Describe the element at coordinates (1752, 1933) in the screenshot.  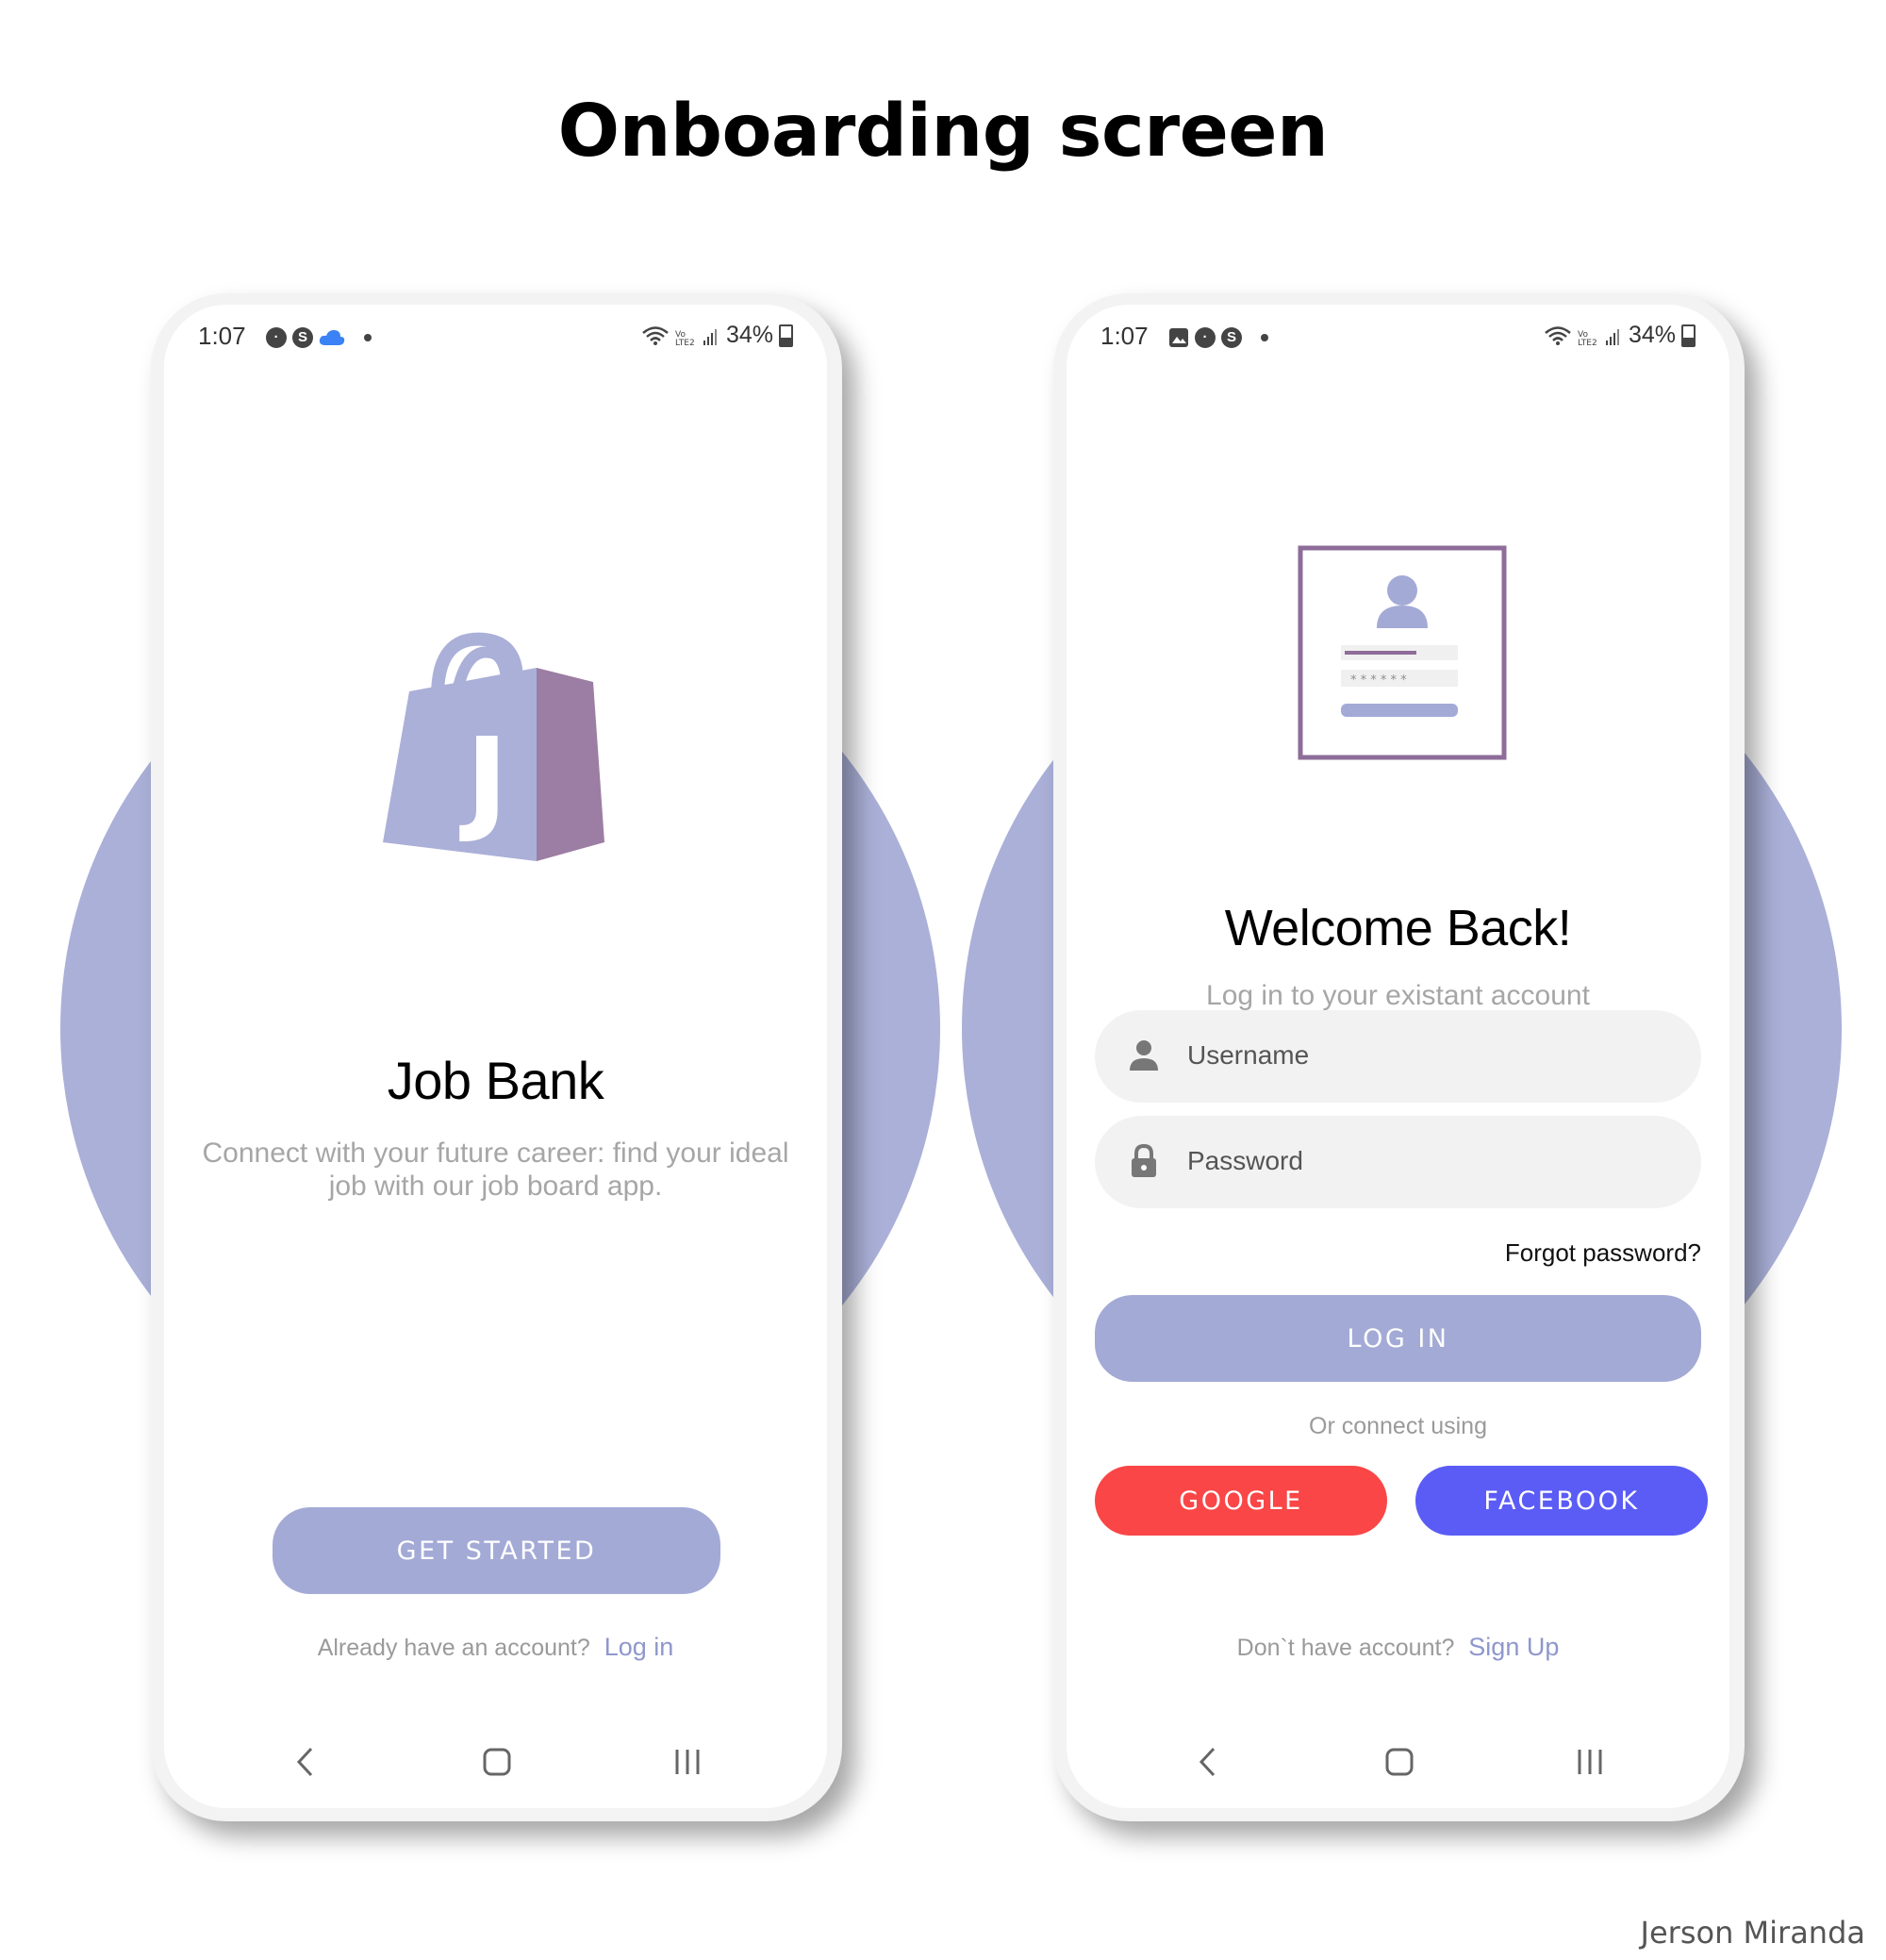
I see `author-signature: Jerson Miranda` at that location.